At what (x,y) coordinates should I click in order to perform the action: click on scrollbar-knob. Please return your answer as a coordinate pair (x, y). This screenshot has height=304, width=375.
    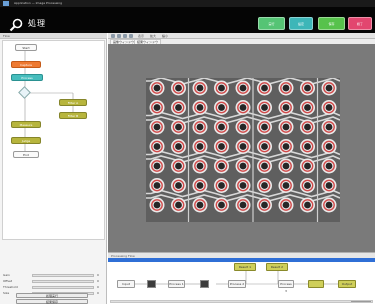
    Looking at the image, I should click on (361, 301).